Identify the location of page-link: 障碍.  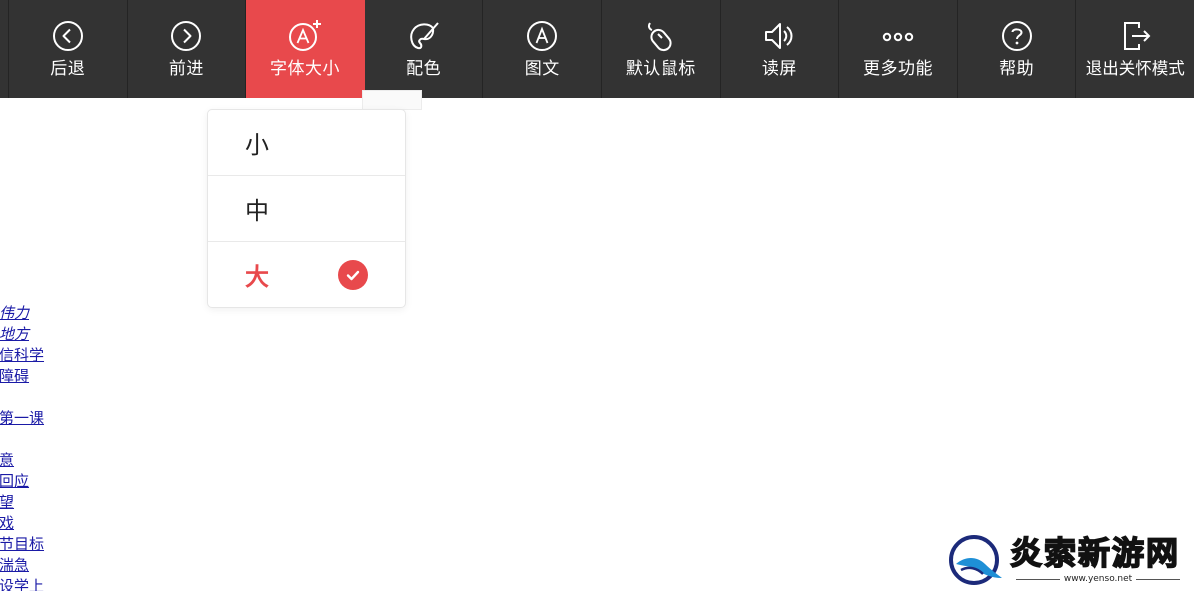
(14, 376).